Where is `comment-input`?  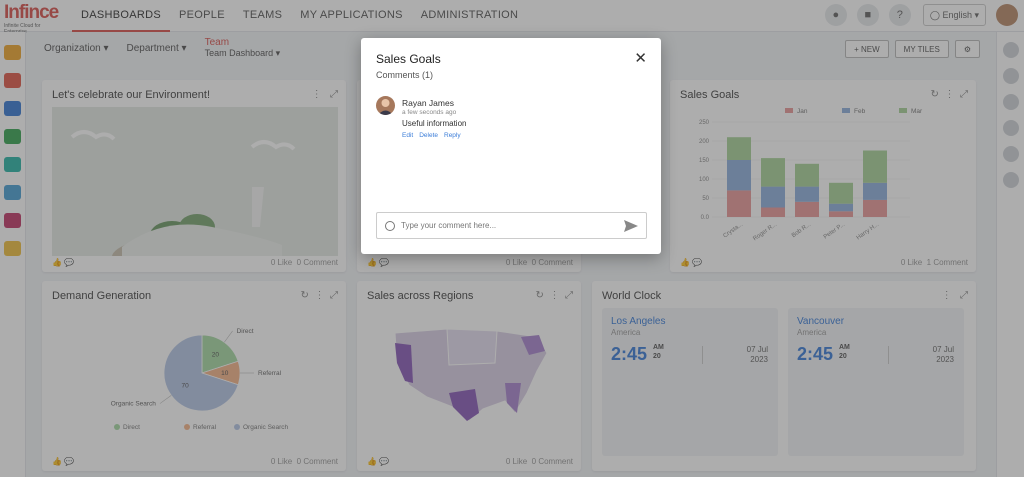
comment-input is located at coordinates (512, 225).